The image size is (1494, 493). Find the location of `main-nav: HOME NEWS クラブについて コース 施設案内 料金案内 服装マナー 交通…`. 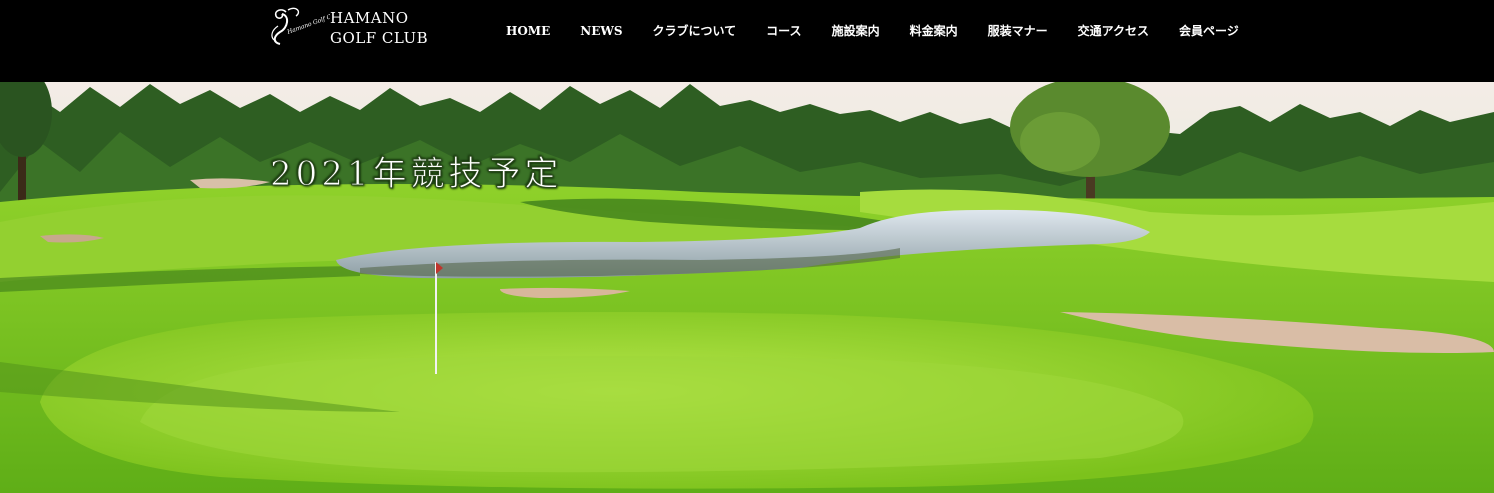

main-nav: HOME NEWS クラブについて コース 施設案内 料金案内 服装マナー 交通… is located at coordinates (887, 31).